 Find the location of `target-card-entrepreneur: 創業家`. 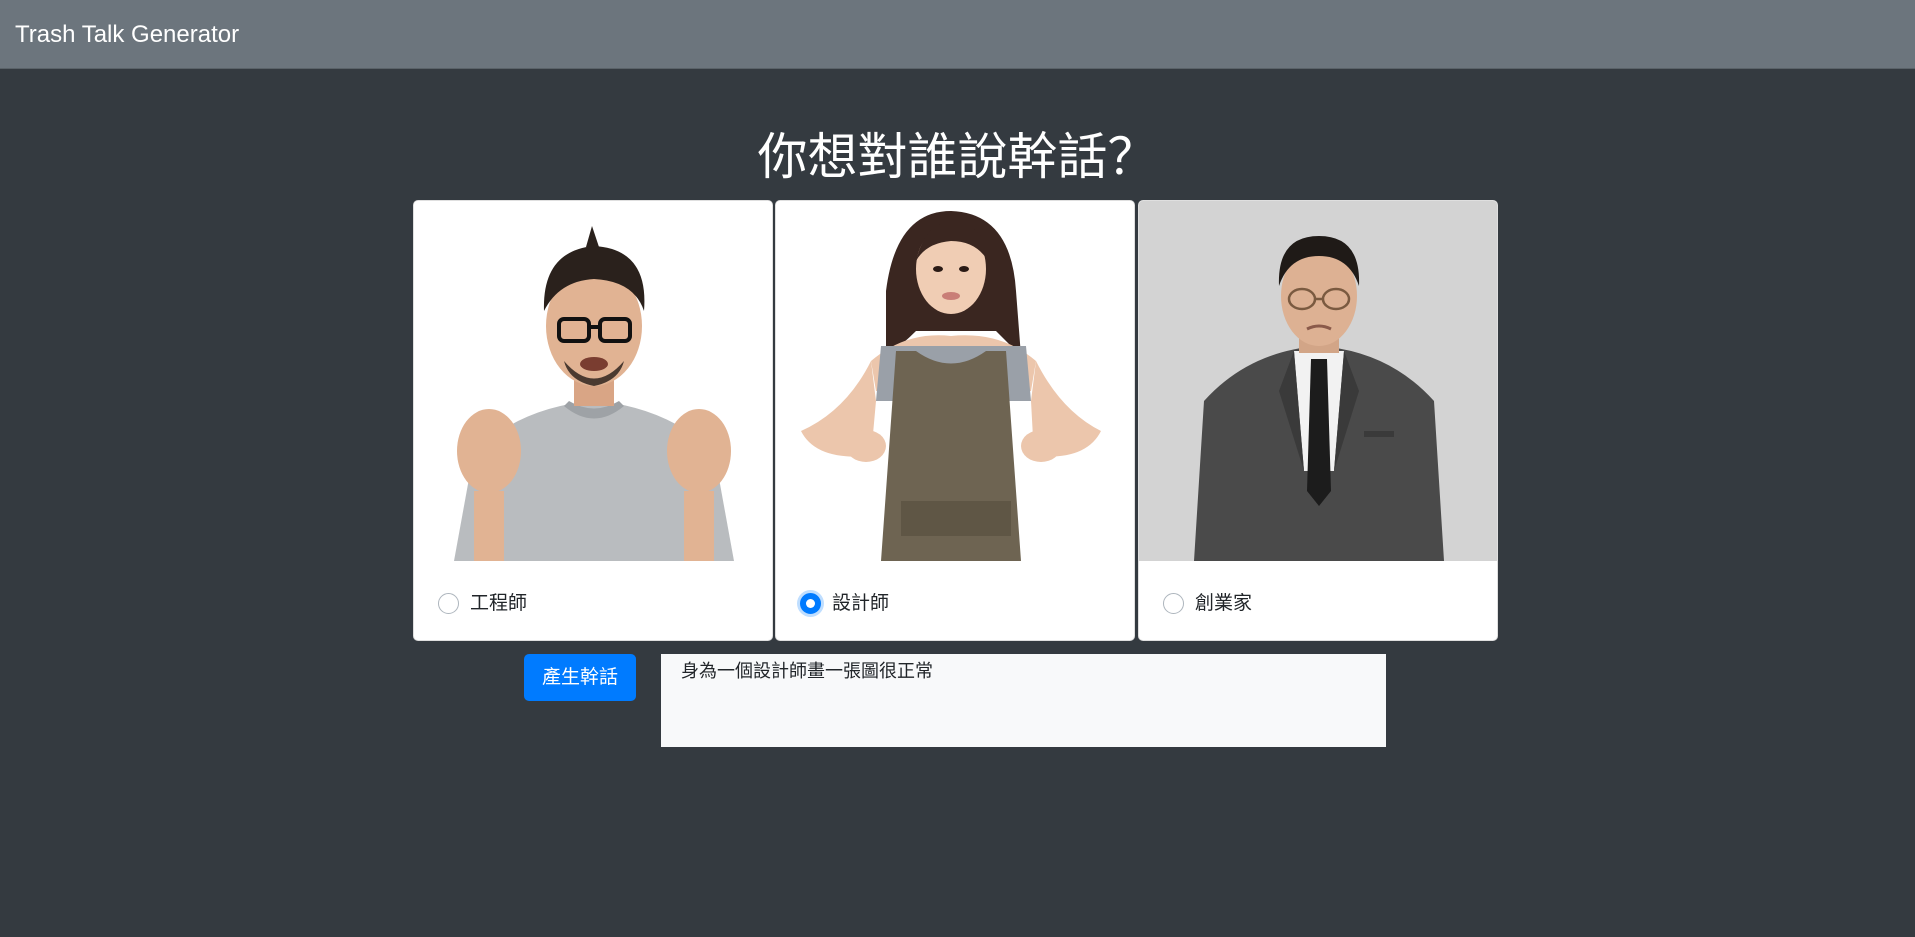

target-card-entrepreneur: 創業家 is located at coordinates (1318, 420).